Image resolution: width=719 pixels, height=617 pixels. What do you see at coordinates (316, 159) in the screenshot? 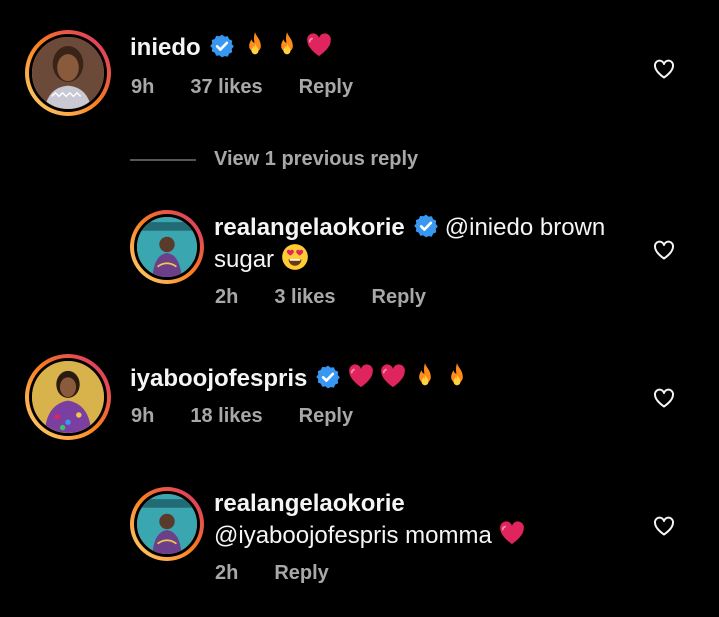
I see `view-replies-label: View 1 previous reply` at bounding box center [316, 159].